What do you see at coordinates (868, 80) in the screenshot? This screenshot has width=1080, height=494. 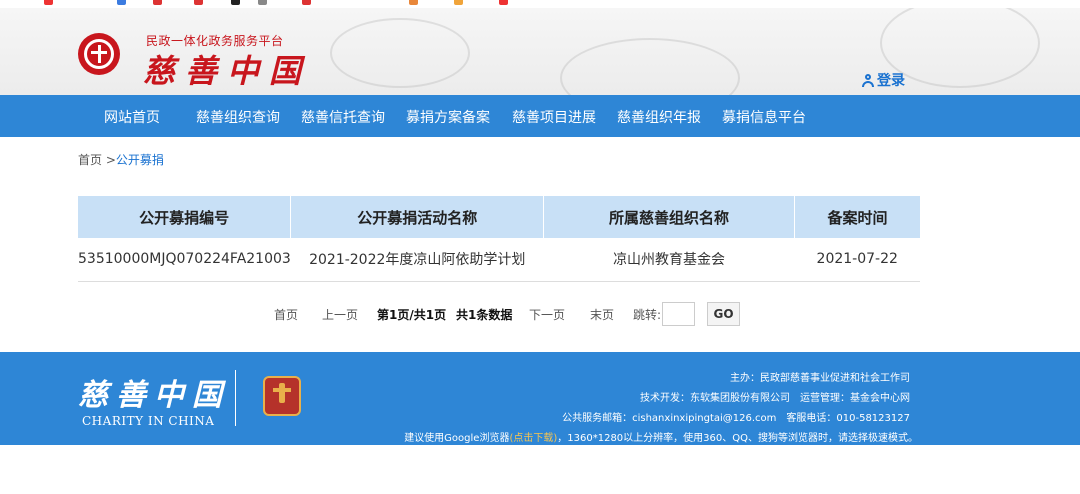 I see `user-icon` at bounding box center [868, 80].